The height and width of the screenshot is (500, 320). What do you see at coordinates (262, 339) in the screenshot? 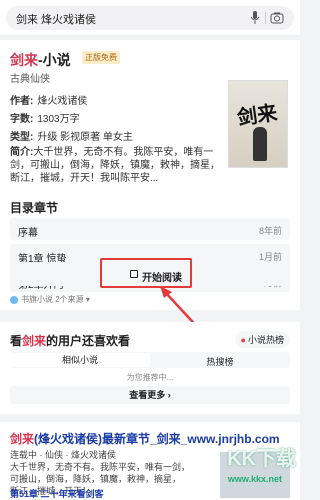
I see `hot-list-button: ● 小说热榜` at bounding box center [262, 339].